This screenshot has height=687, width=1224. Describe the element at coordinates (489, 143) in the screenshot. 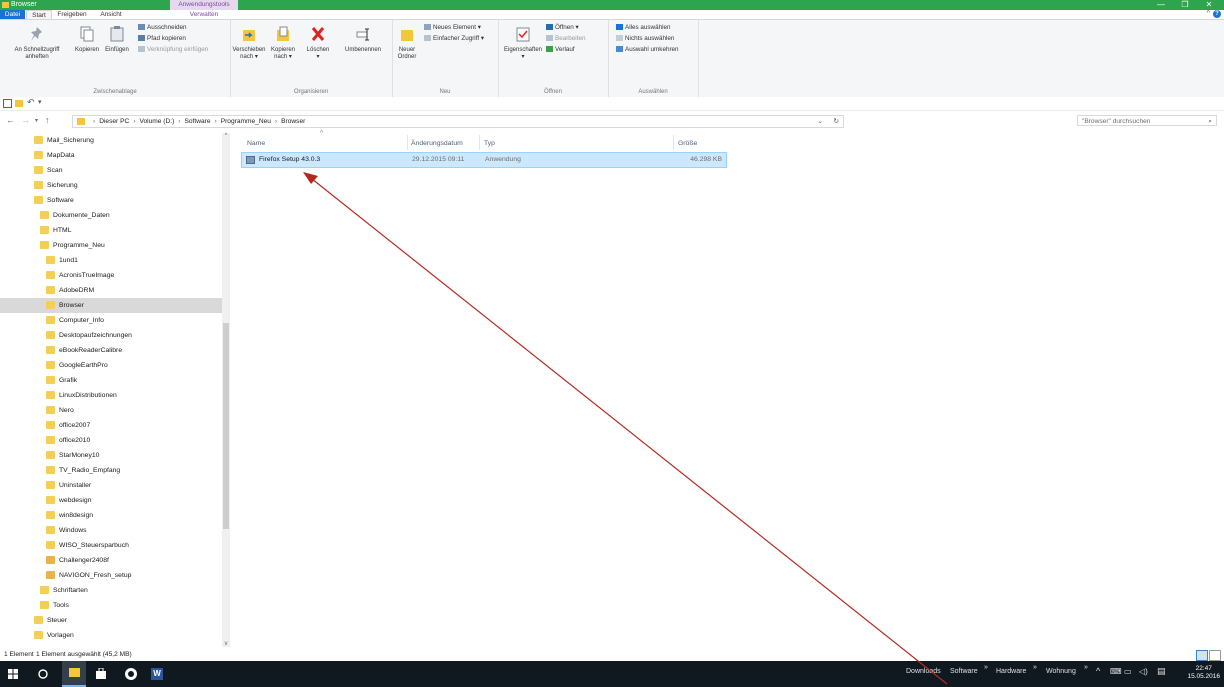

I see `column-header-type: Typ` at that location.